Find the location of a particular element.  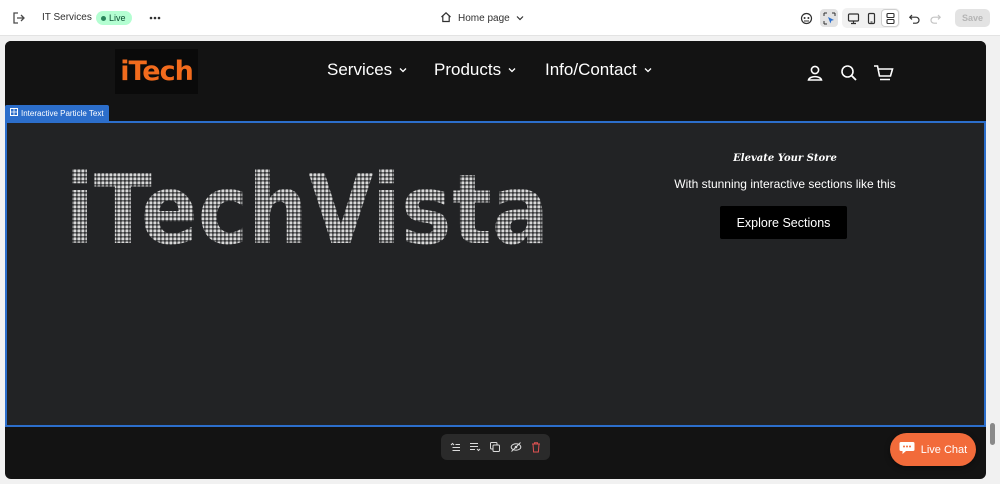

site-header: iTech Services Products Info/Contact is located at coordinates (495, 71).